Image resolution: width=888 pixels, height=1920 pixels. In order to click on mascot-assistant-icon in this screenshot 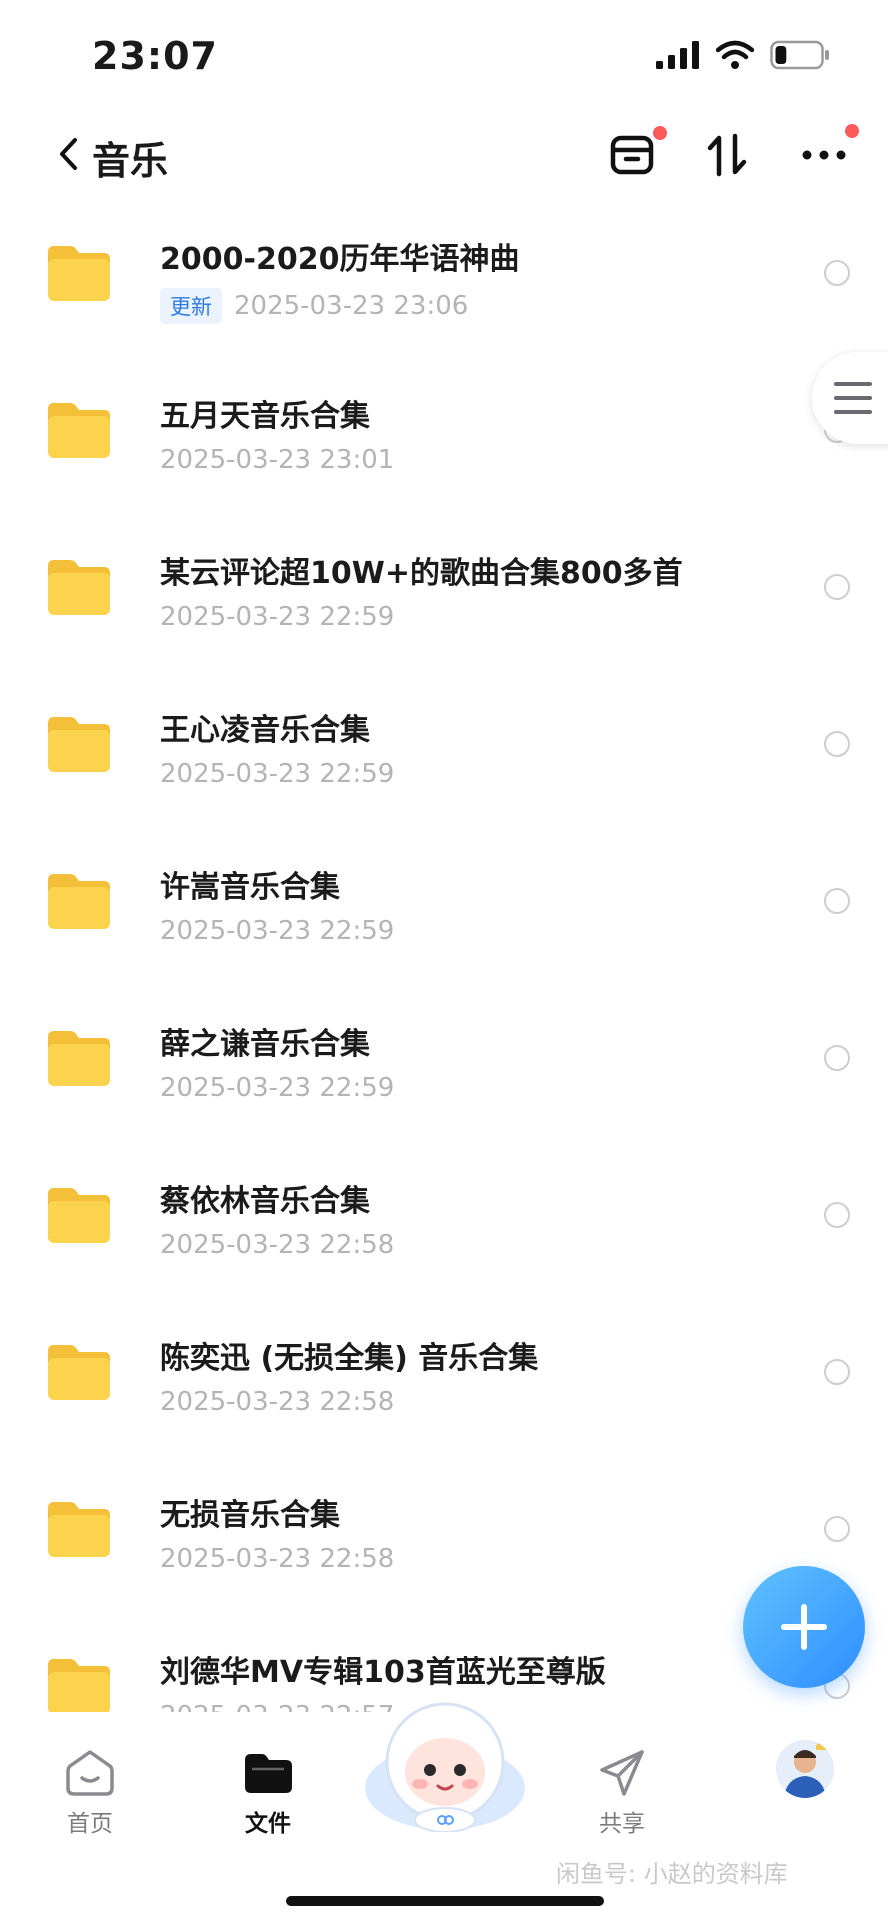, I will do `click(445, 1762)`.